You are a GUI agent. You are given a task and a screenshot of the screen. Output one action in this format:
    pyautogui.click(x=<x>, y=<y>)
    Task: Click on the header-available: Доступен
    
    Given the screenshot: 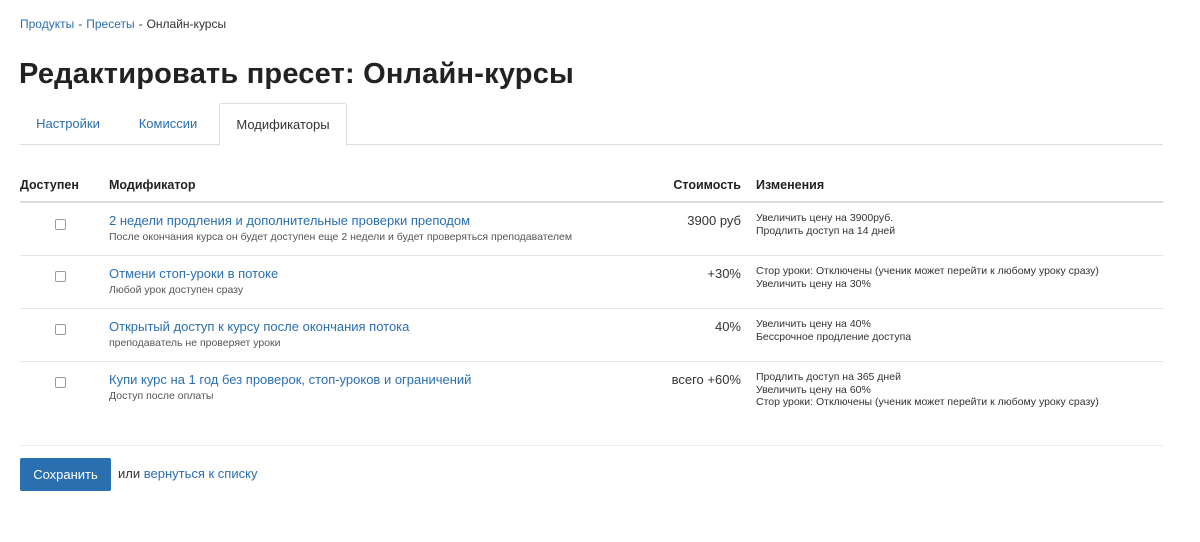 What is the action you would take?
    pyautogui.click(x=49, y=185)
    